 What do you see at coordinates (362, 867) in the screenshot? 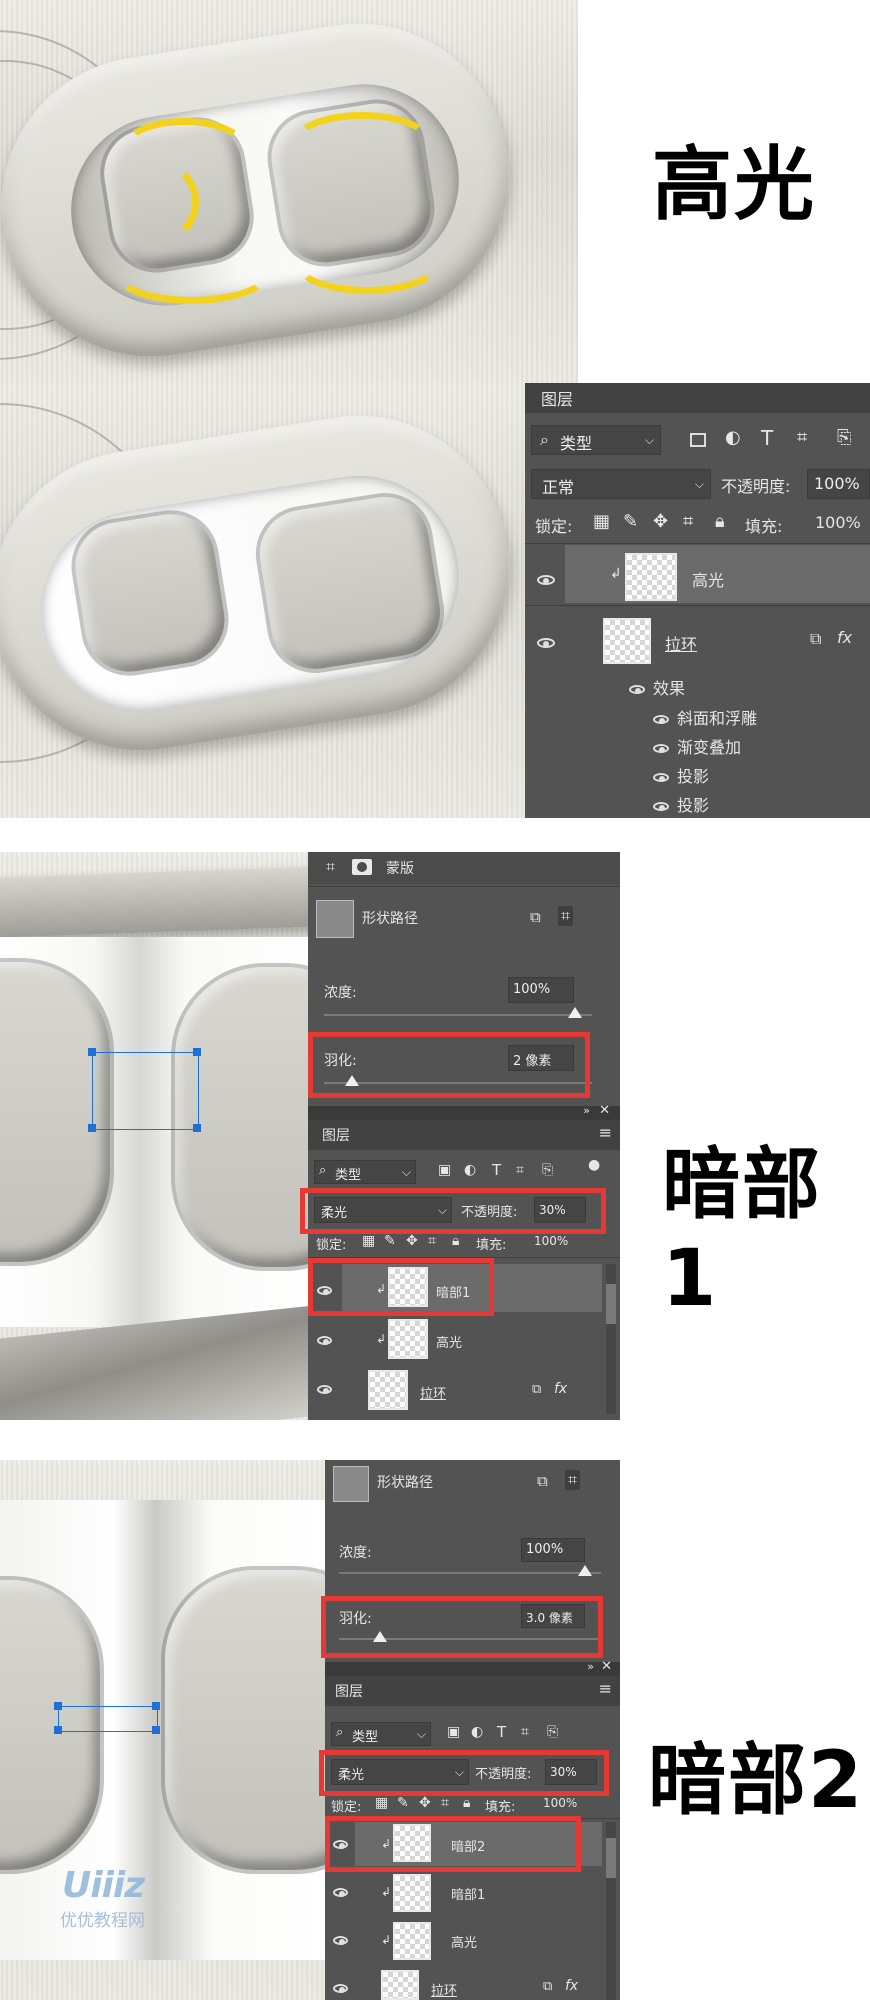
I see `pixel-mask-icon` at bounding box center [362, 867].